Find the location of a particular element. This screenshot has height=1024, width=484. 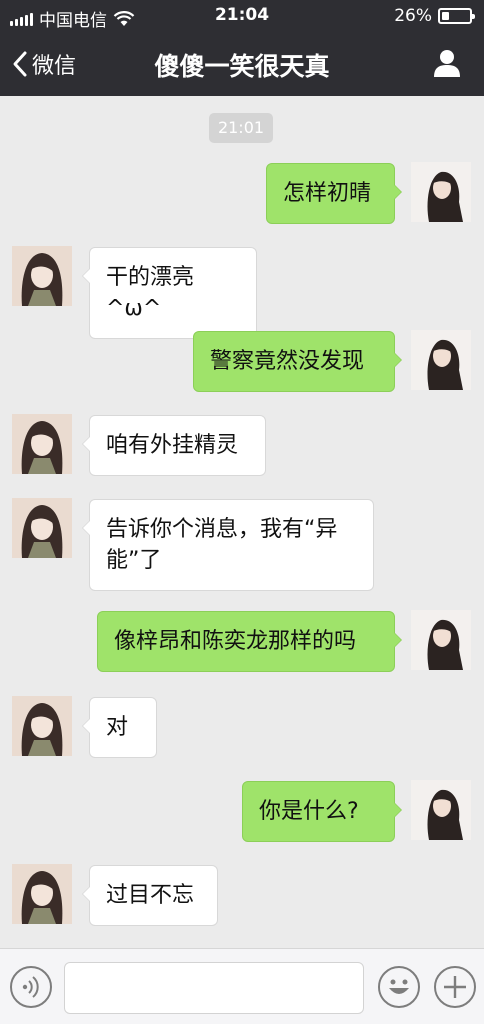

voice-icon is located at coordinates (30, 987).